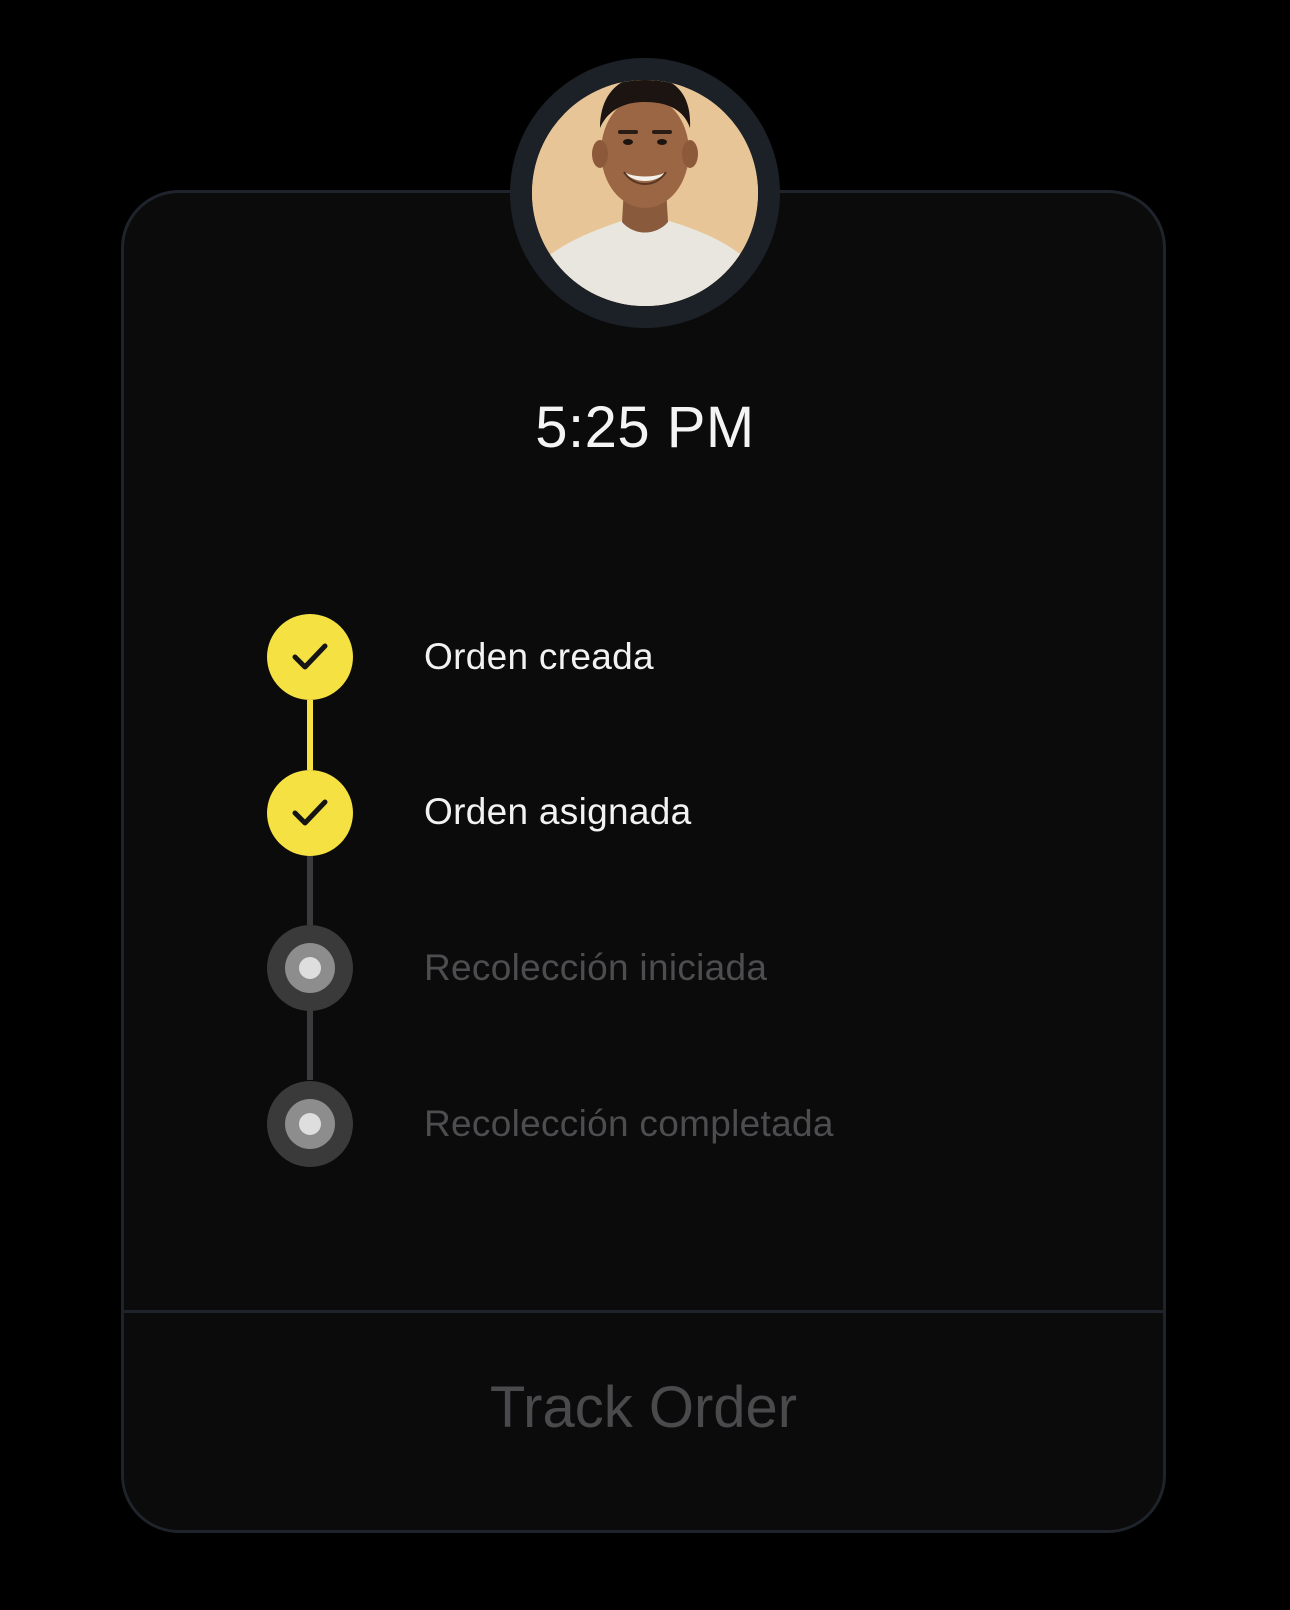 The height and width of the screenshot is (1610, 1290). Describe the element at coordinates (558, 811) in the screenshot. I see `step-label: Orden asignada` at that location.